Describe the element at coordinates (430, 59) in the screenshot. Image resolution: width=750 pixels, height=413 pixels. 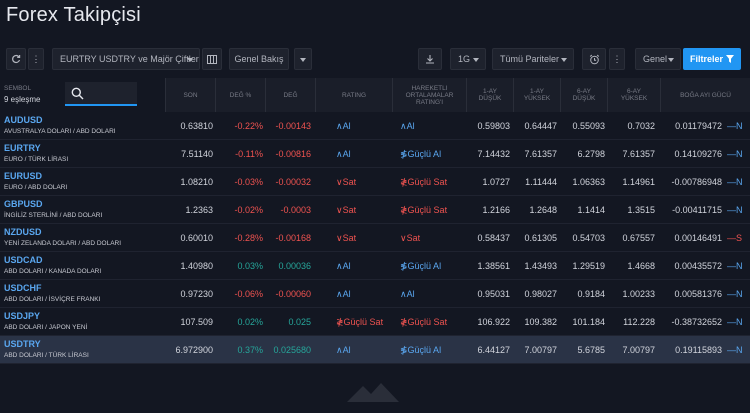
I see `download-icon` at that location.